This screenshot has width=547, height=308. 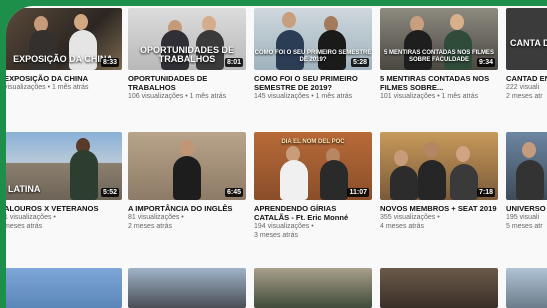 What do you see at coordinates (187, 39) in the screenshot?
I see `video-thumbnail: OPORTUNIDADES DE TRABALHOS 8:01` at bounding box center [187, 39].